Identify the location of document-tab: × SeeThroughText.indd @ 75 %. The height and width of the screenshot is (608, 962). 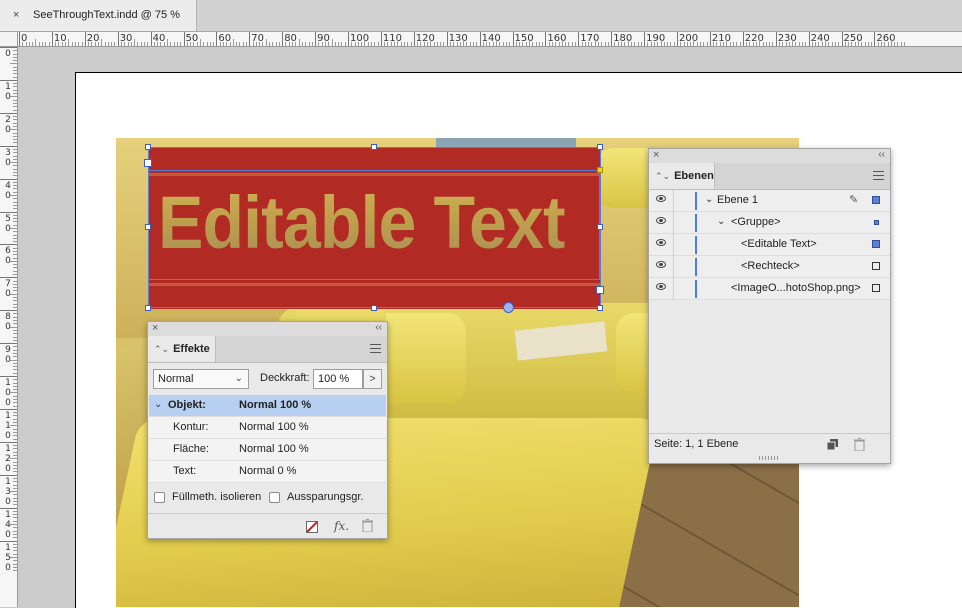
(98, 15).